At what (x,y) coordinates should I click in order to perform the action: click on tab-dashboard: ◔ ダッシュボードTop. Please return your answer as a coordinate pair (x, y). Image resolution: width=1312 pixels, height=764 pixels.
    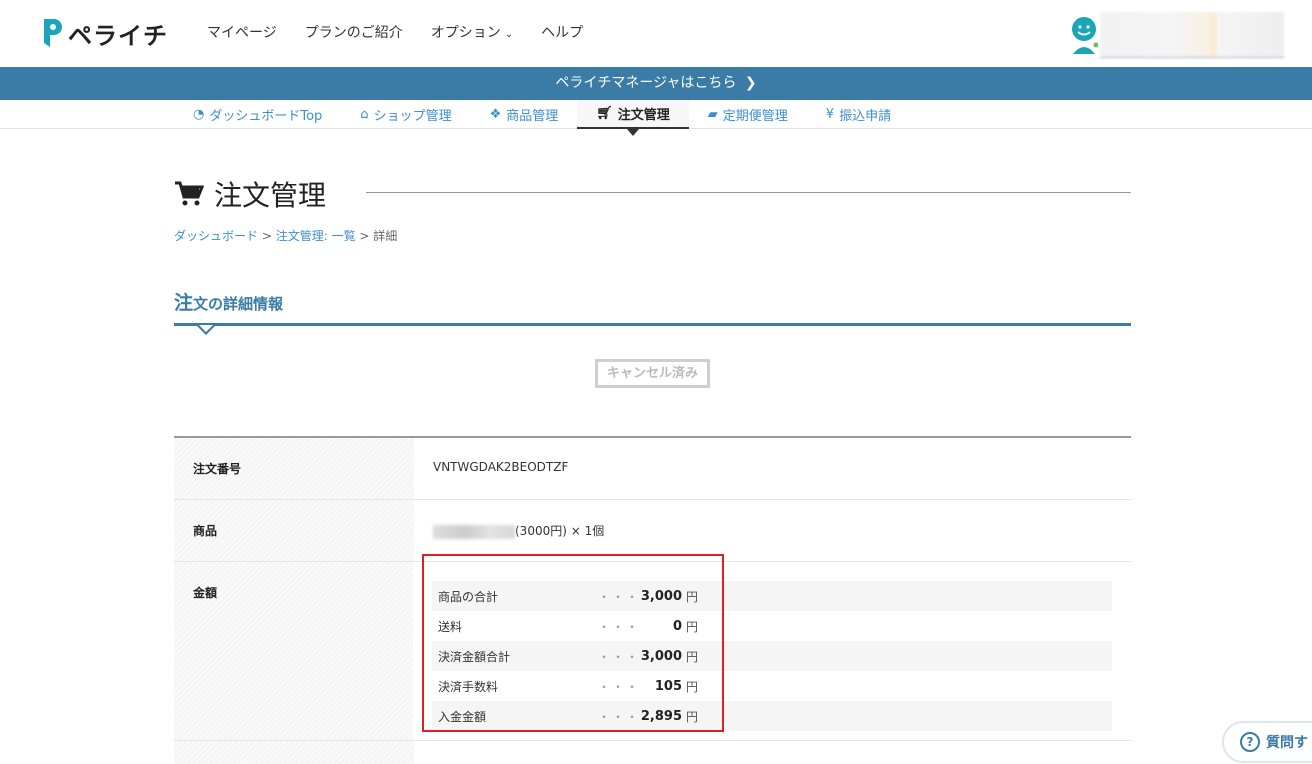
    Looking at the image, I should click on (257, 114).